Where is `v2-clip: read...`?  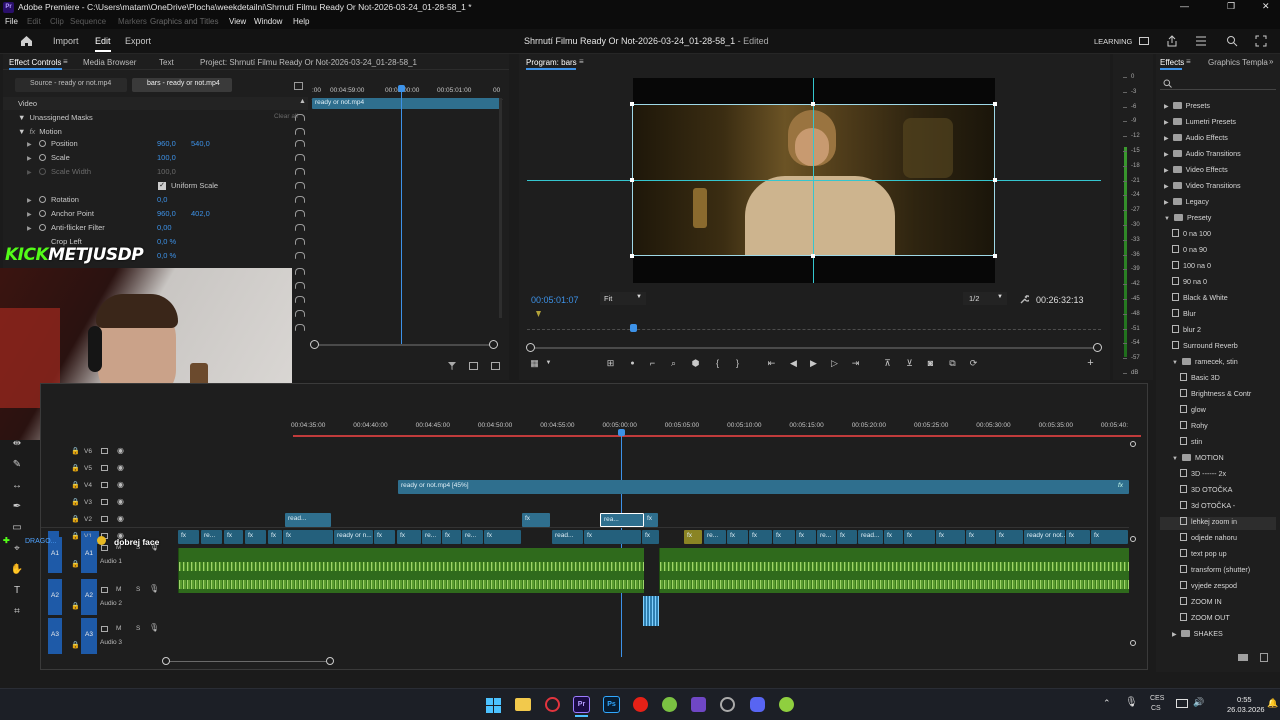 v2-clip: read... is located at coordinates (308, 520).